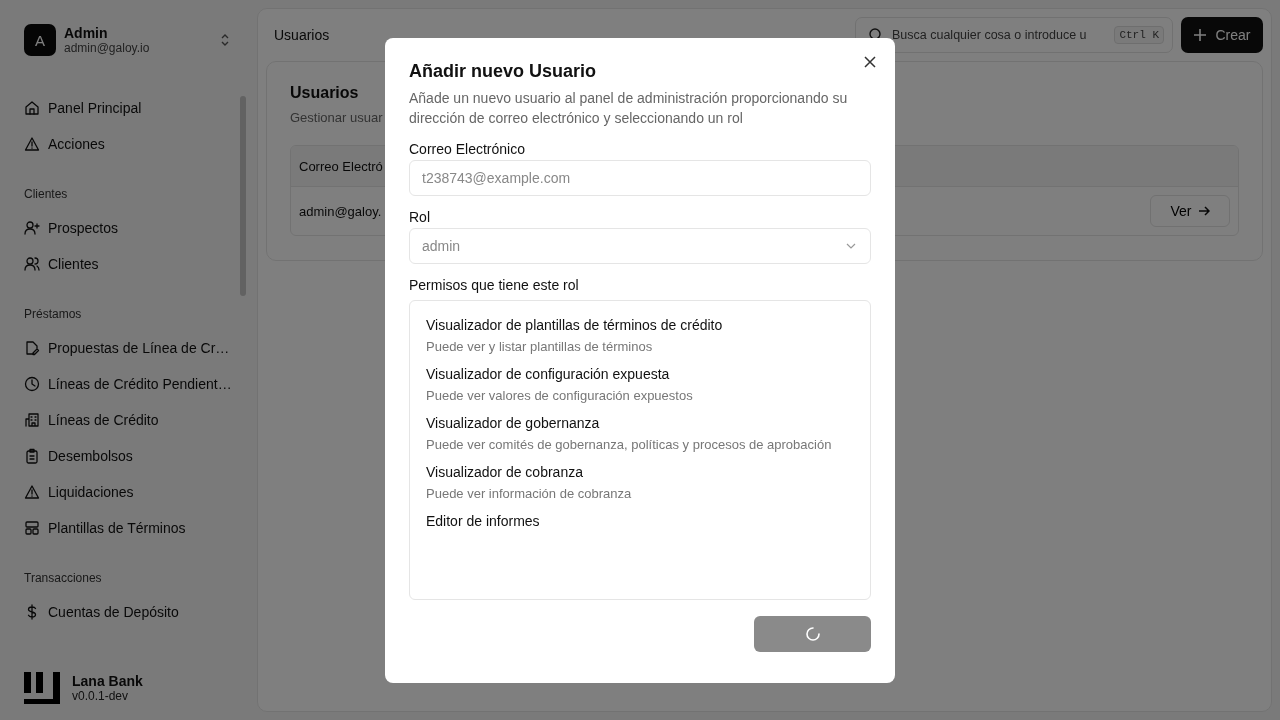 Image resolution: width=1280 pixels, height=720 pixels. I want to click on account-switcher: A Admin admin@galoy.io, so click(132, 40).